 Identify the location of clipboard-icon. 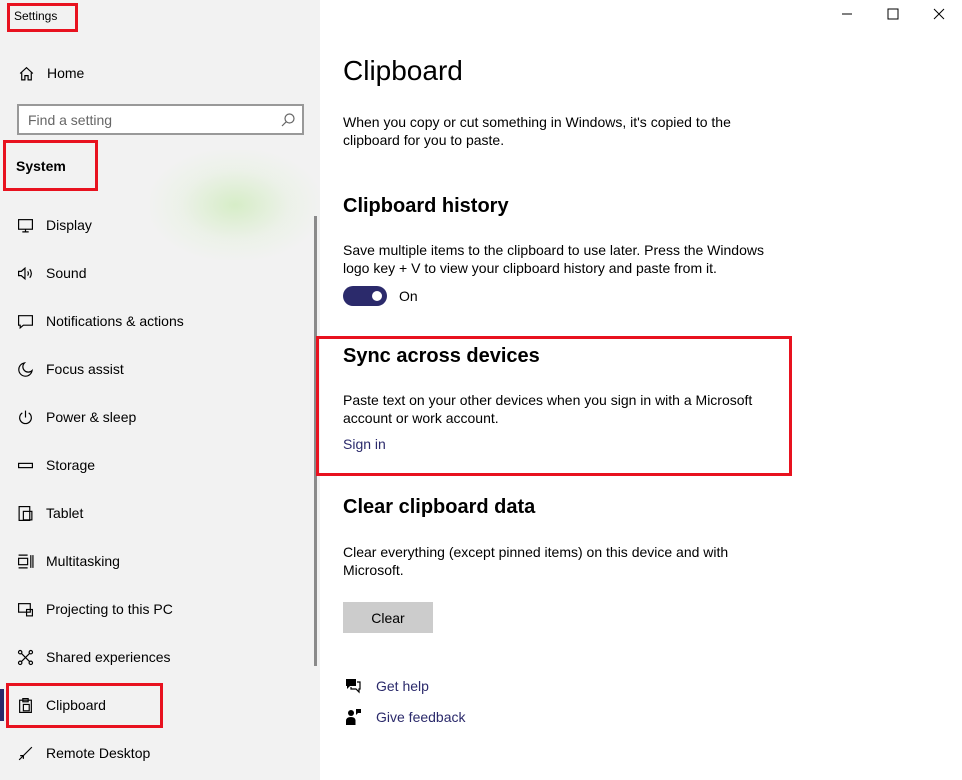
(25, 705).